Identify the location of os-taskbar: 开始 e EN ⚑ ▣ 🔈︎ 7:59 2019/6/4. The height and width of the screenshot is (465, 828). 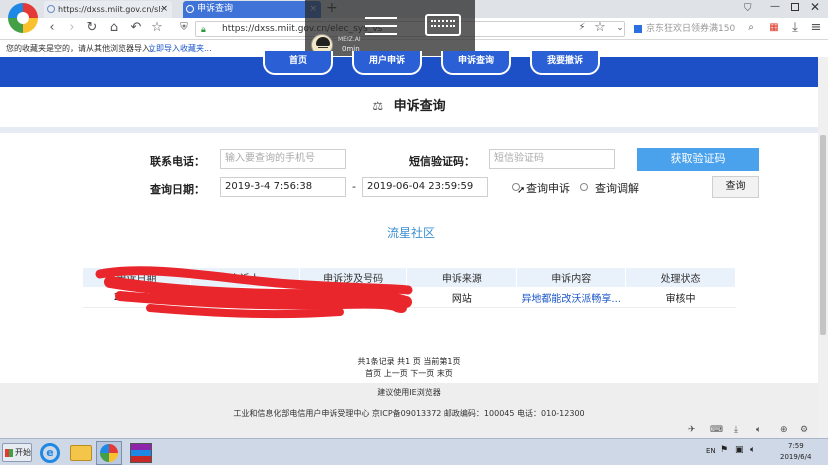
(414, 451).